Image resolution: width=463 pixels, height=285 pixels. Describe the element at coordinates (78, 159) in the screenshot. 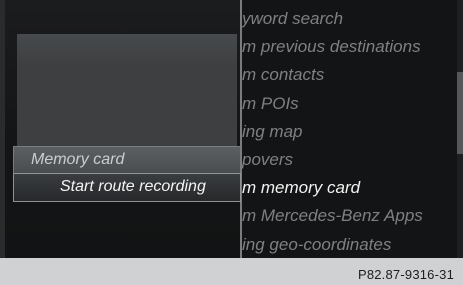

I see `submenu-title: Memory card` at that location.